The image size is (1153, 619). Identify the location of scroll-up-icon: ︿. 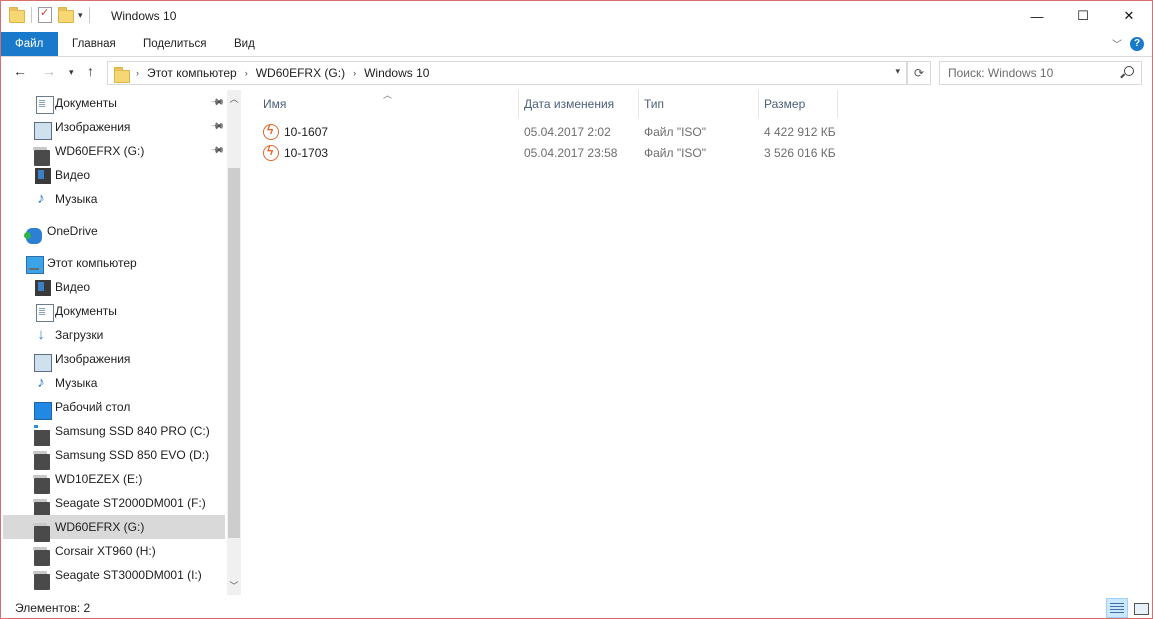
(234, 99).